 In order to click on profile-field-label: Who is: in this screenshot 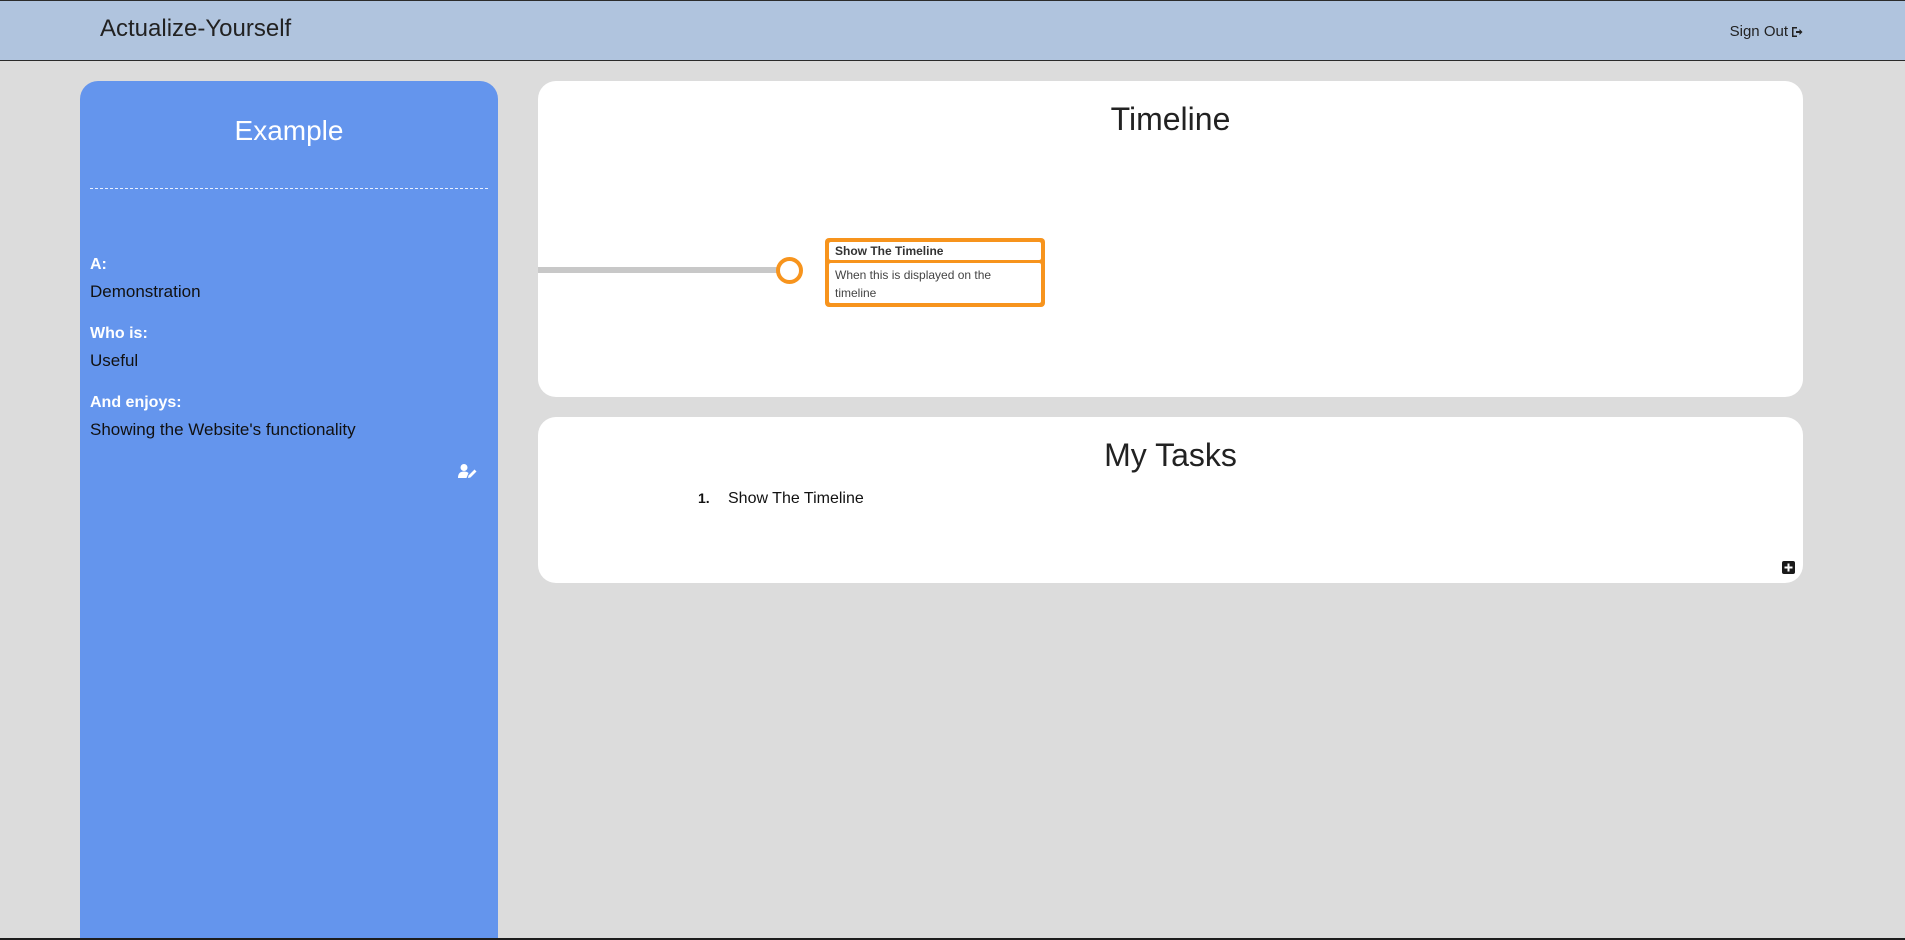, I will do `click(119, 333)`.